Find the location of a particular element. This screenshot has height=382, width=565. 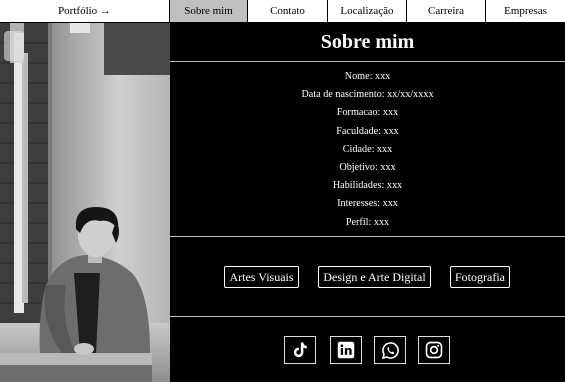

info-line-faculdade: Faculdade: xxx is located at coordinates (367, 131).